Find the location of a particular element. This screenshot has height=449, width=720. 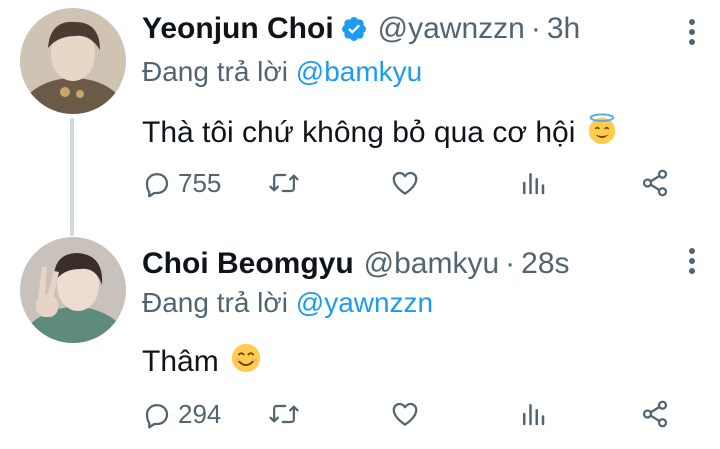

tweet-text: Thâm is located at coordinates (202, 362).